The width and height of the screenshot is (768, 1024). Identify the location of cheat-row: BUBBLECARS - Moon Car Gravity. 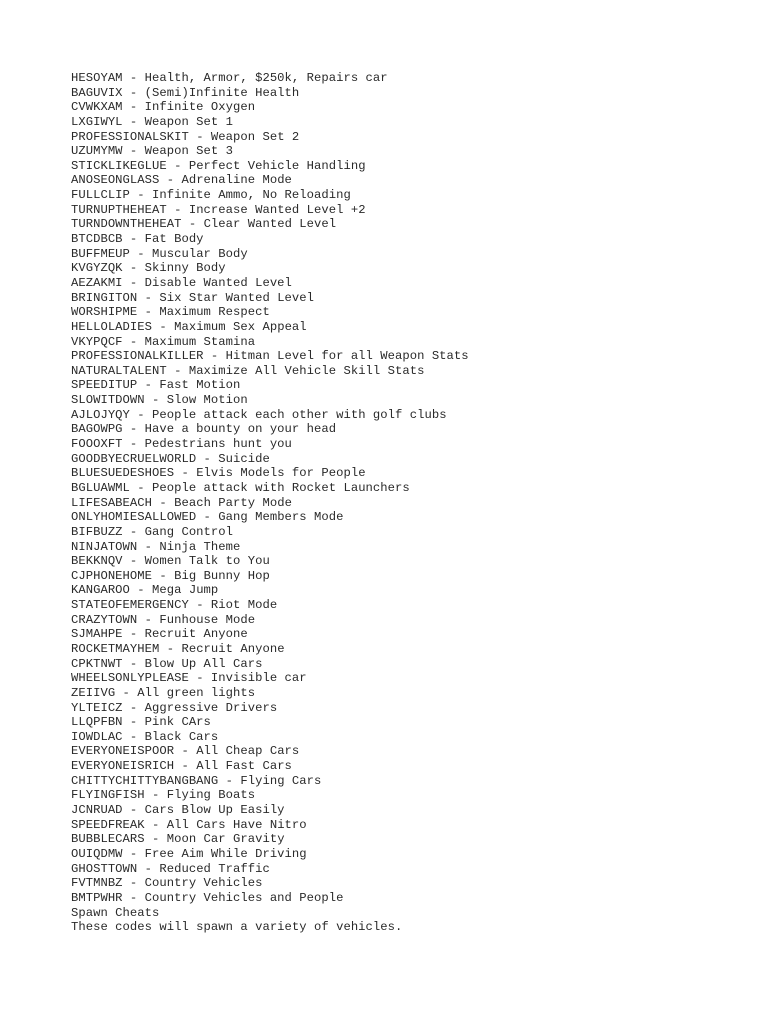
(411, 839).